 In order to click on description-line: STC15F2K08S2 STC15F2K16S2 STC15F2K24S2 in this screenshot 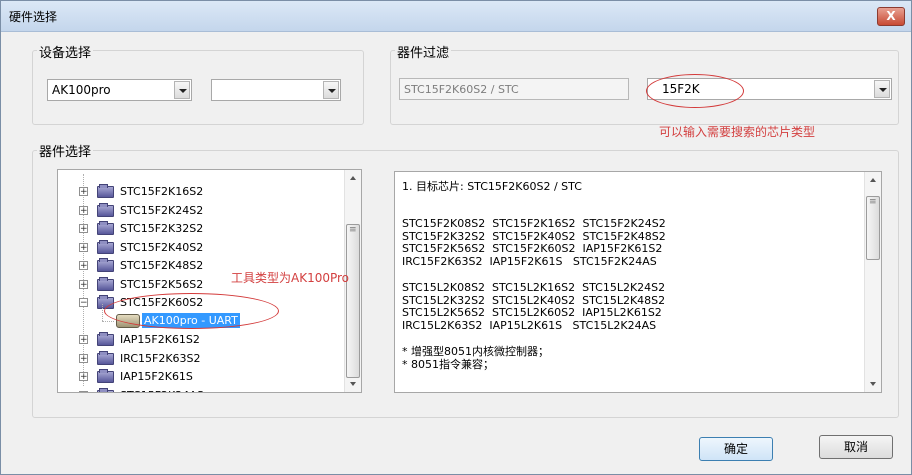, I will do `click(534, 223)`.